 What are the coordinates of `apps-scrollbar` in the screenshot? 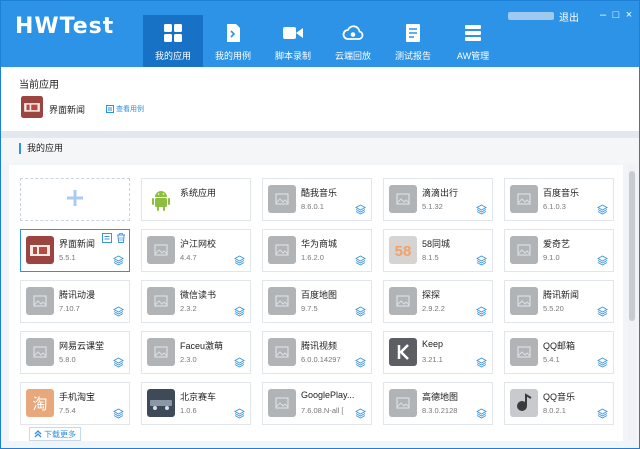 It's located at (632, 303).